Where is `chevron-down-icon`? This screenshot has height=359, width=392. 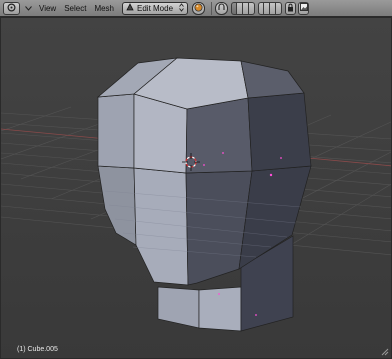 chevron-down-icon is located at coordinates (28, 8).